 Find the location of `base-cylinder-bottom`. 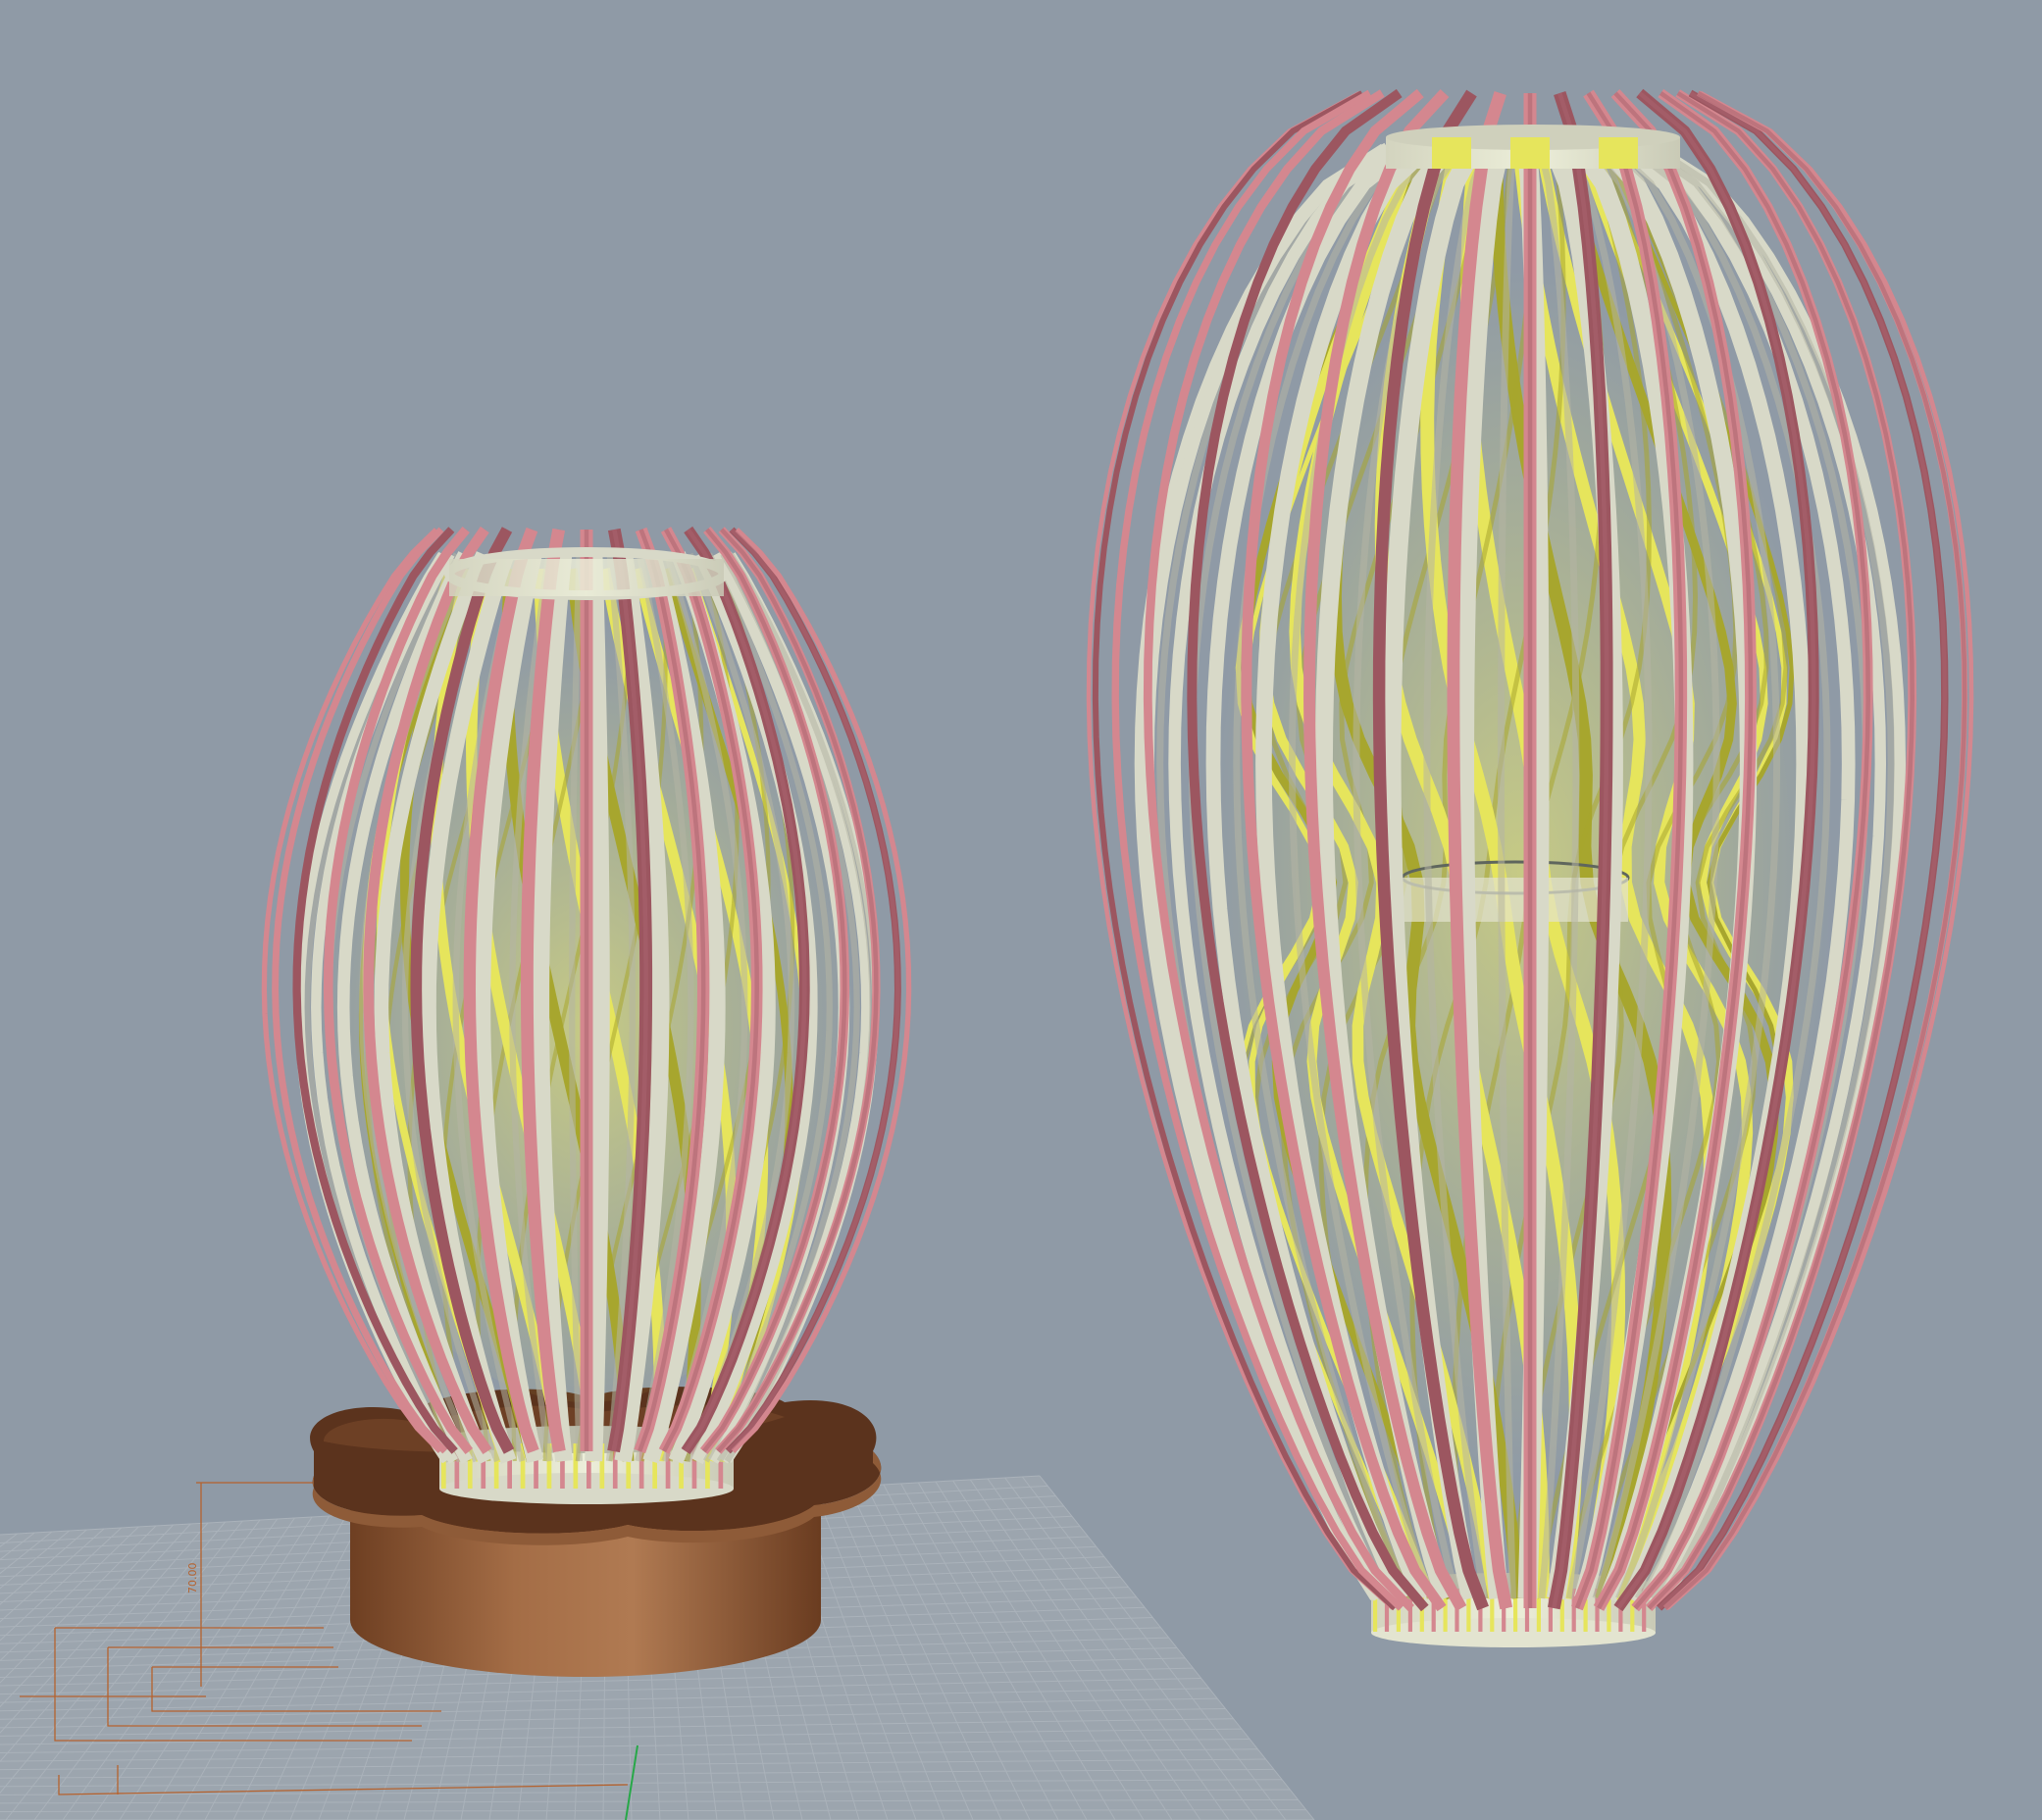

base-cylinder-bottom is located at coordinates (585, 1620).